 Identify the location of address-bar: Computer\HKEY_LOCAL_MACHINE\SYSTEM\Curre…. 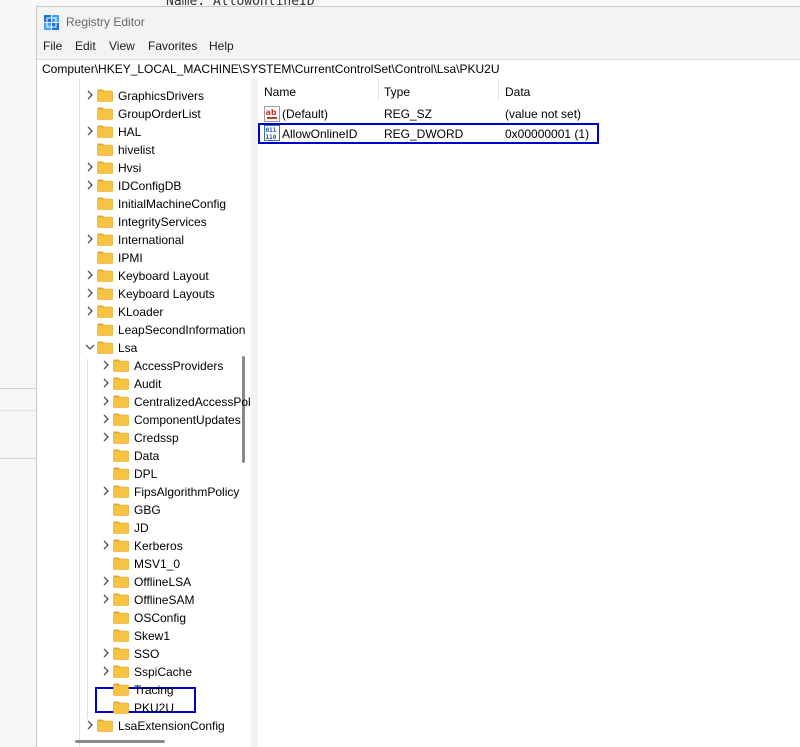
(418, 69).